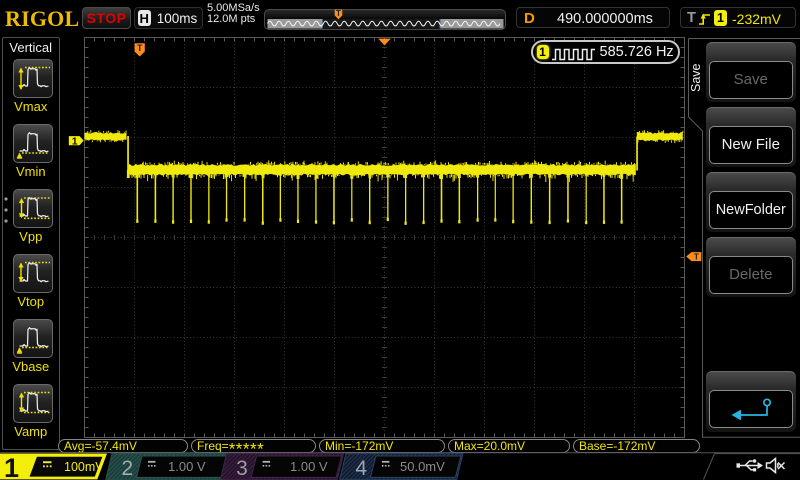 This screenshot has height=480, width=800. What do you see at coordinates (84, 467) in the screenshot?
I see `svg-text: 100mV` at bounding box center [84, 467].